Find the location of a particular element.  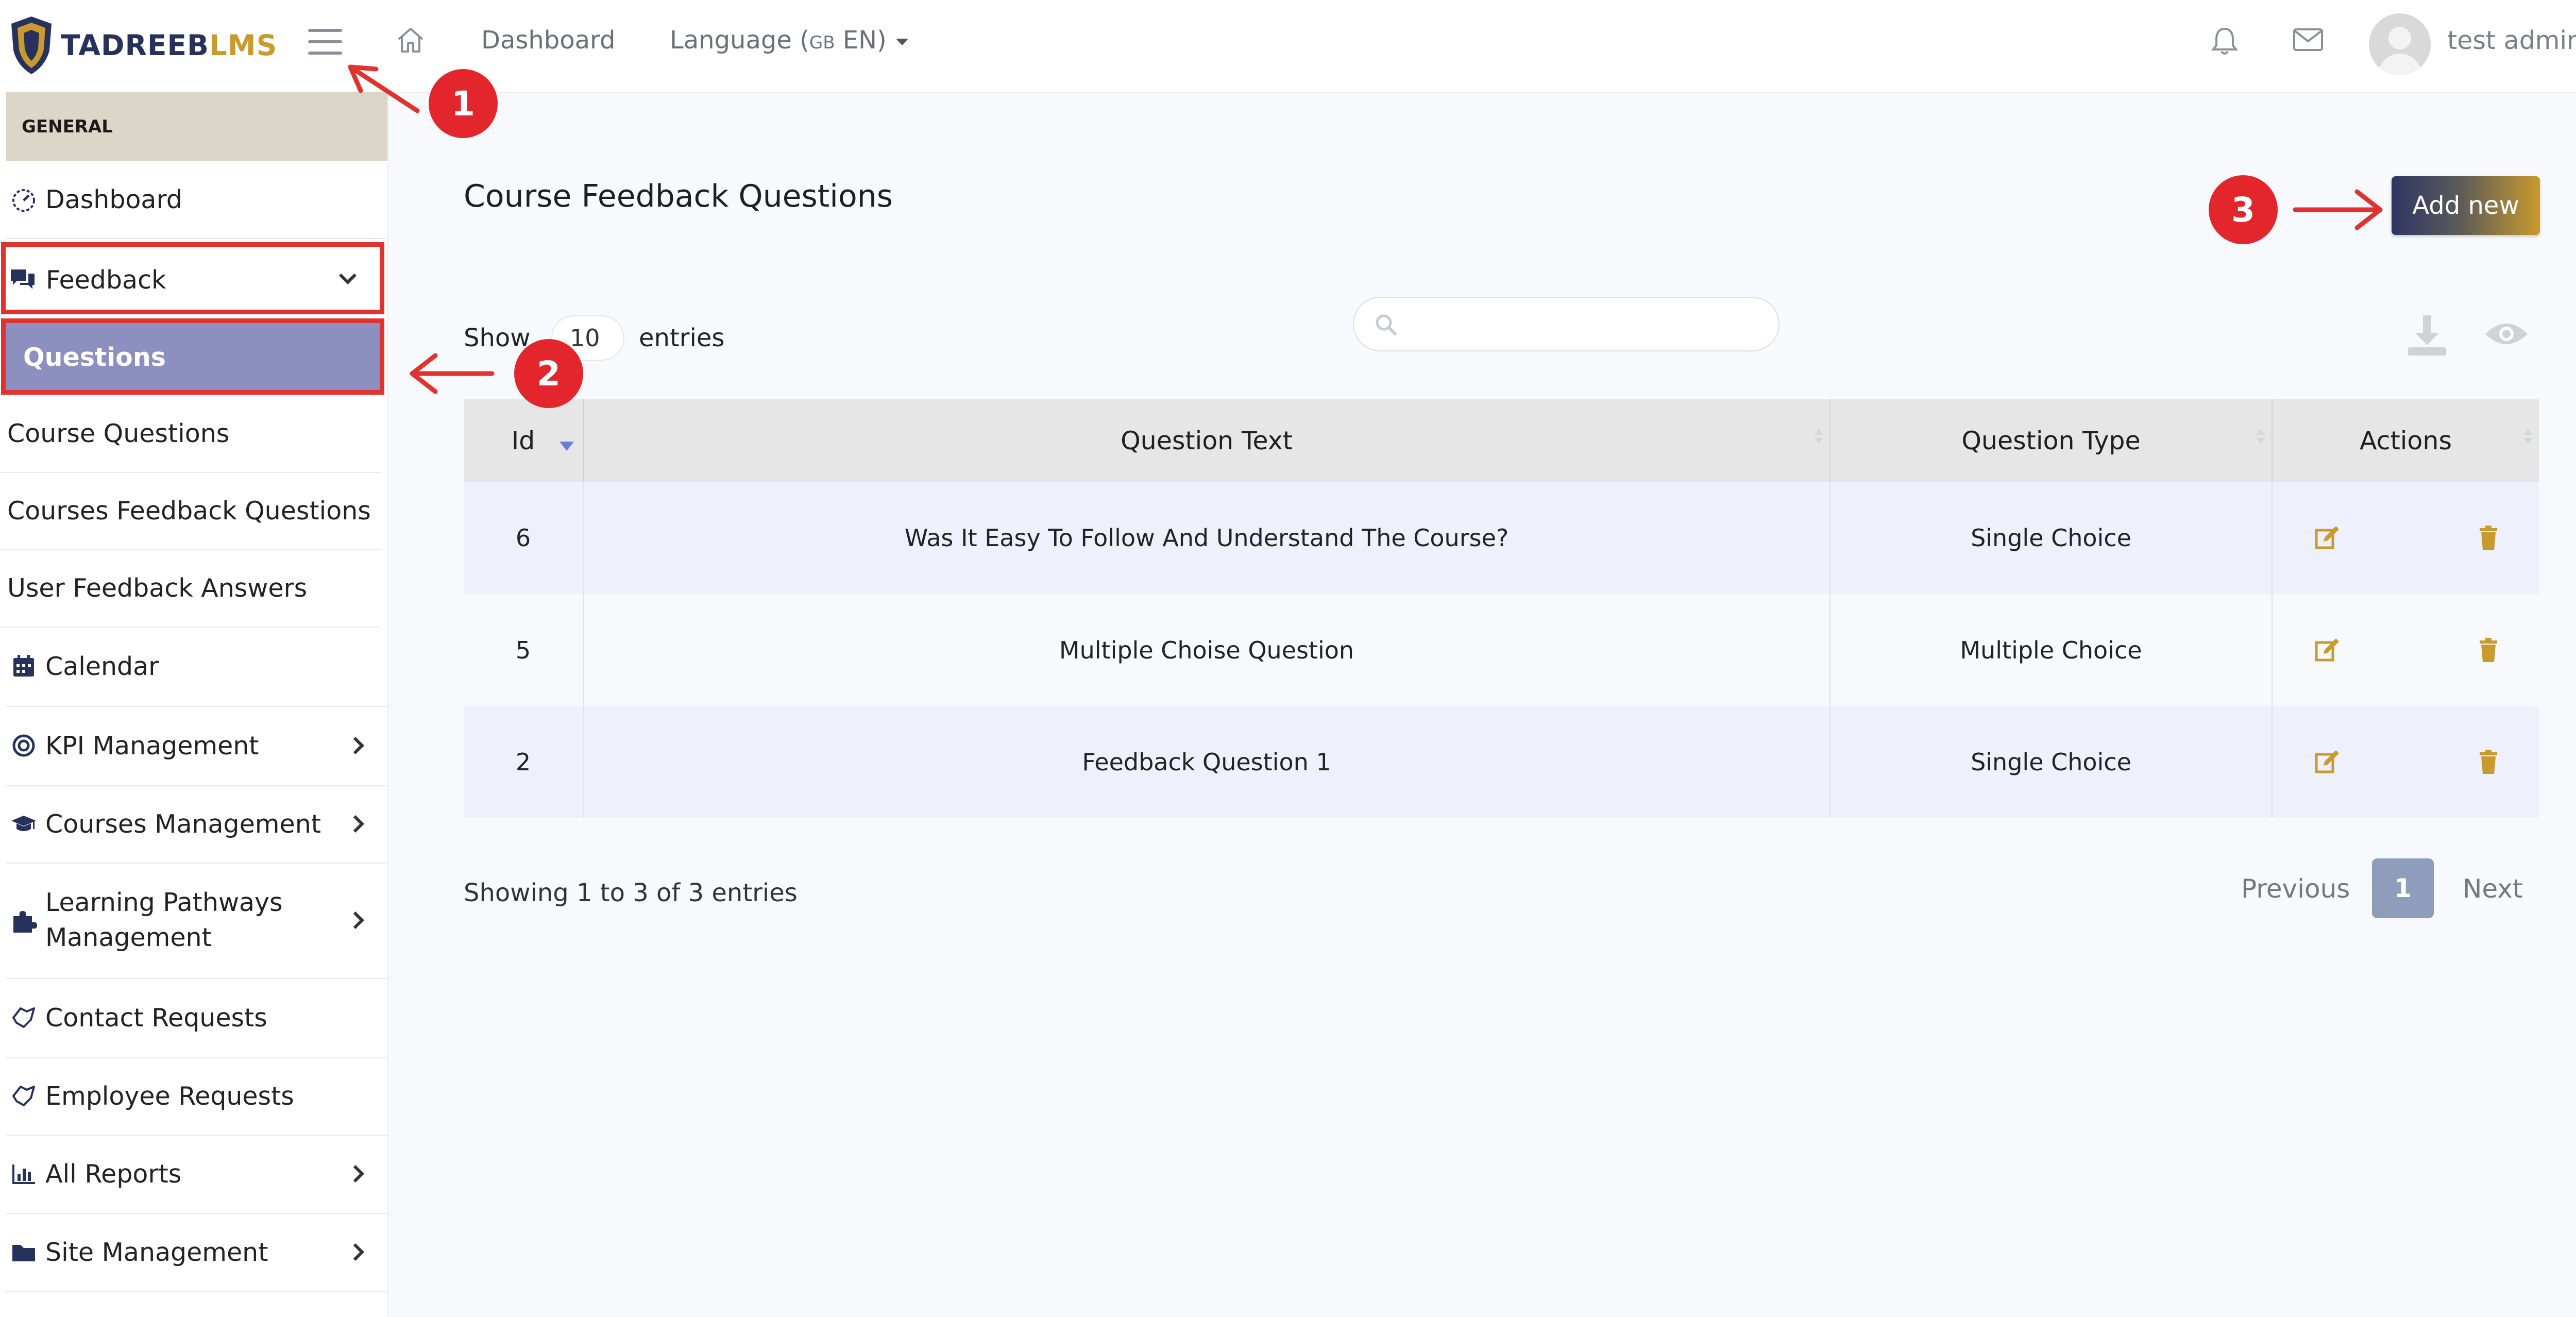

annotation-badge-2: 2 is located at coordinates (548, 373).